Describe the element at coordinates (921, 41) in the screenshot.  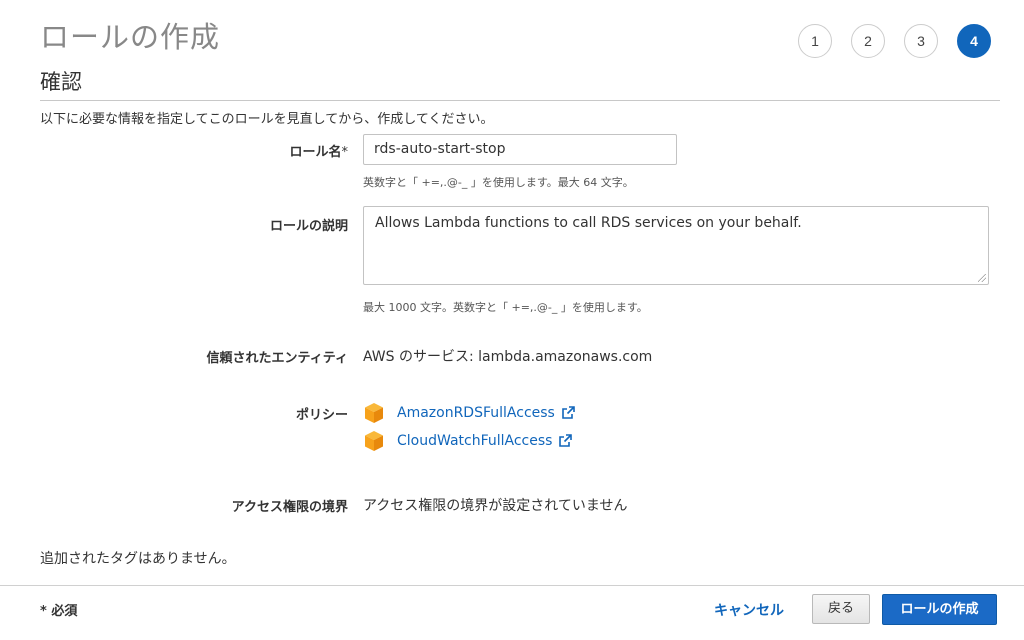
I see `step-3: 3` at that location.